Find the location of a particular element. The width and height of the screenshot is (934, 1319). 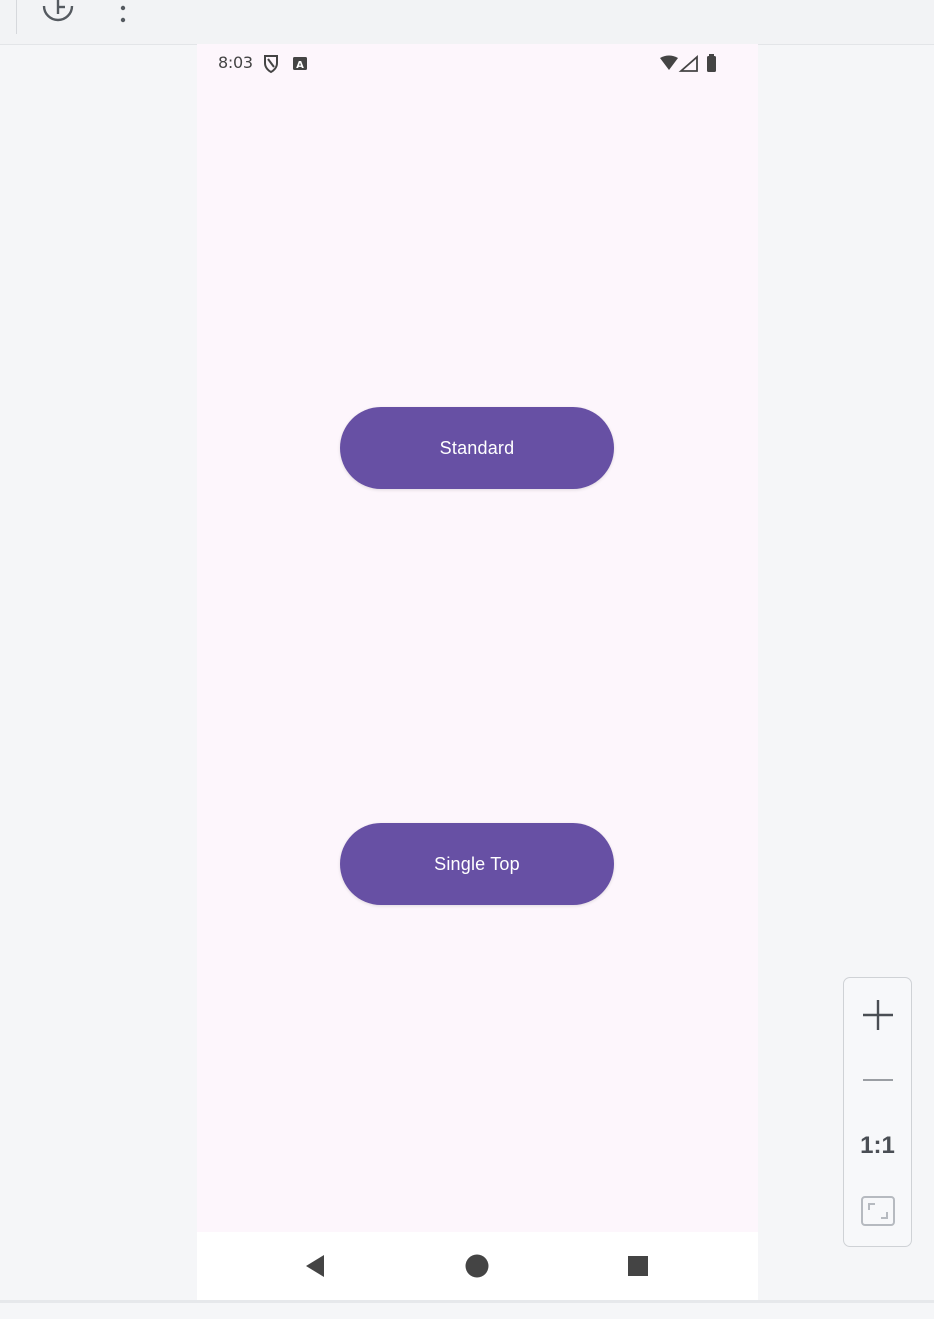

history-icon is located at coordinates (58, 15).